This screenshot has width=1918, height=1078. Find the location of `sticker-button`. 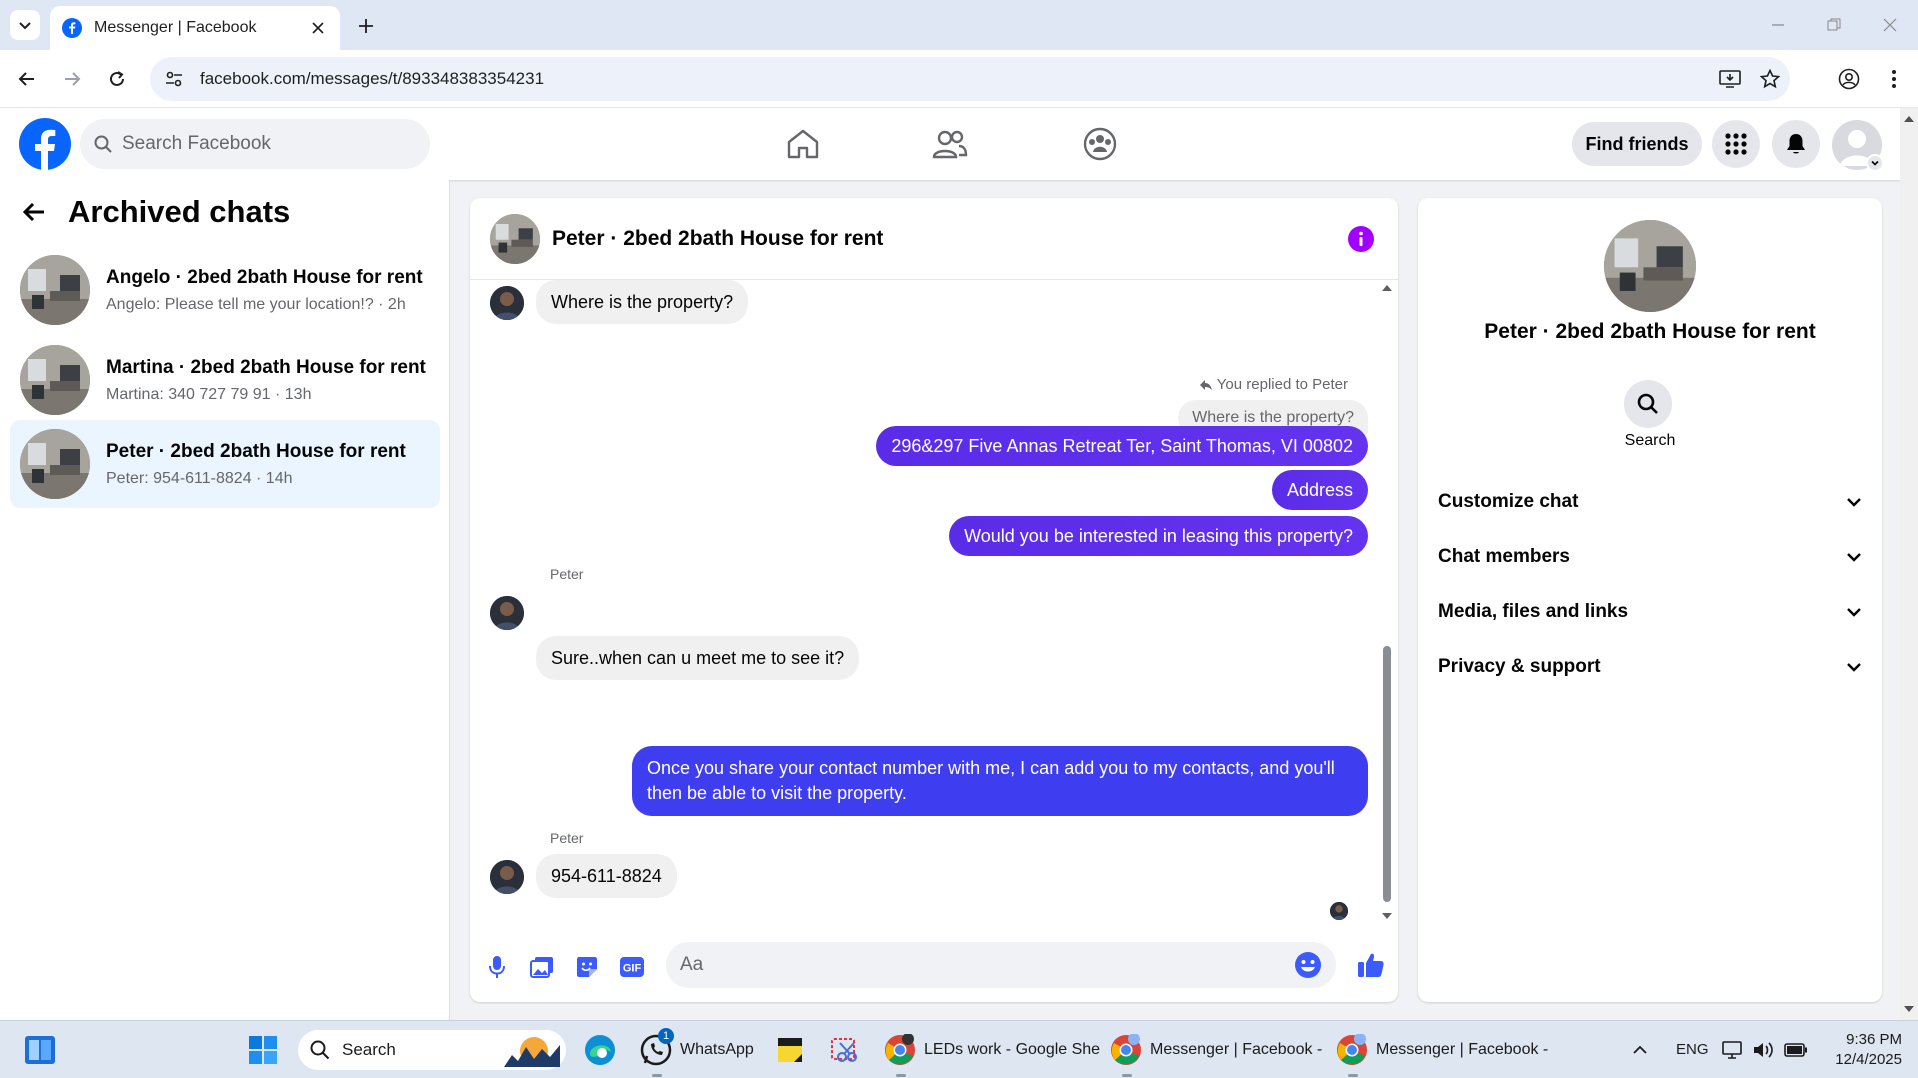

sticker-button is located at coordinates (587, 967).